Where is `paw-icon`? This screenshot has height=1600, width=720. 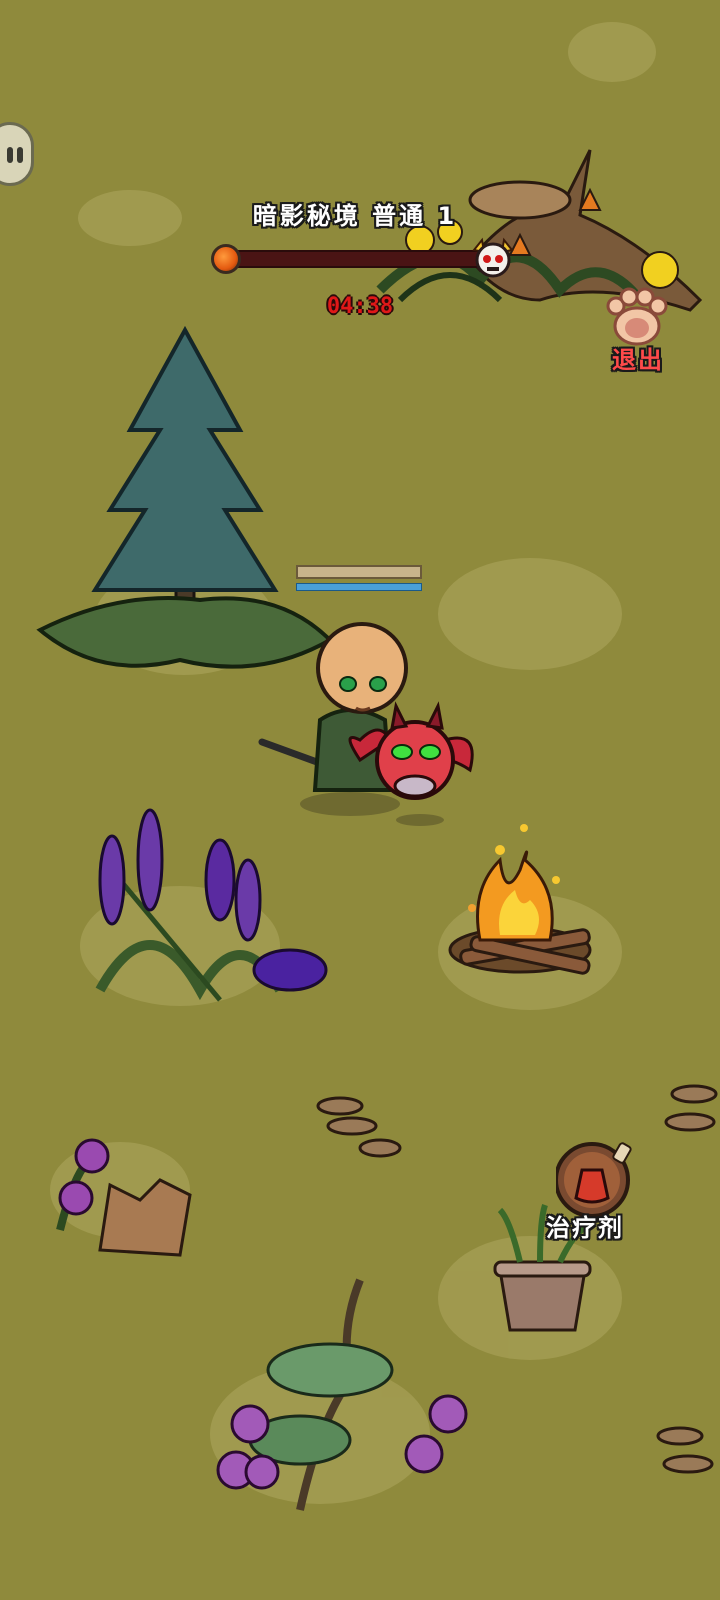 paw-icon is located at coordinates (637, 316).